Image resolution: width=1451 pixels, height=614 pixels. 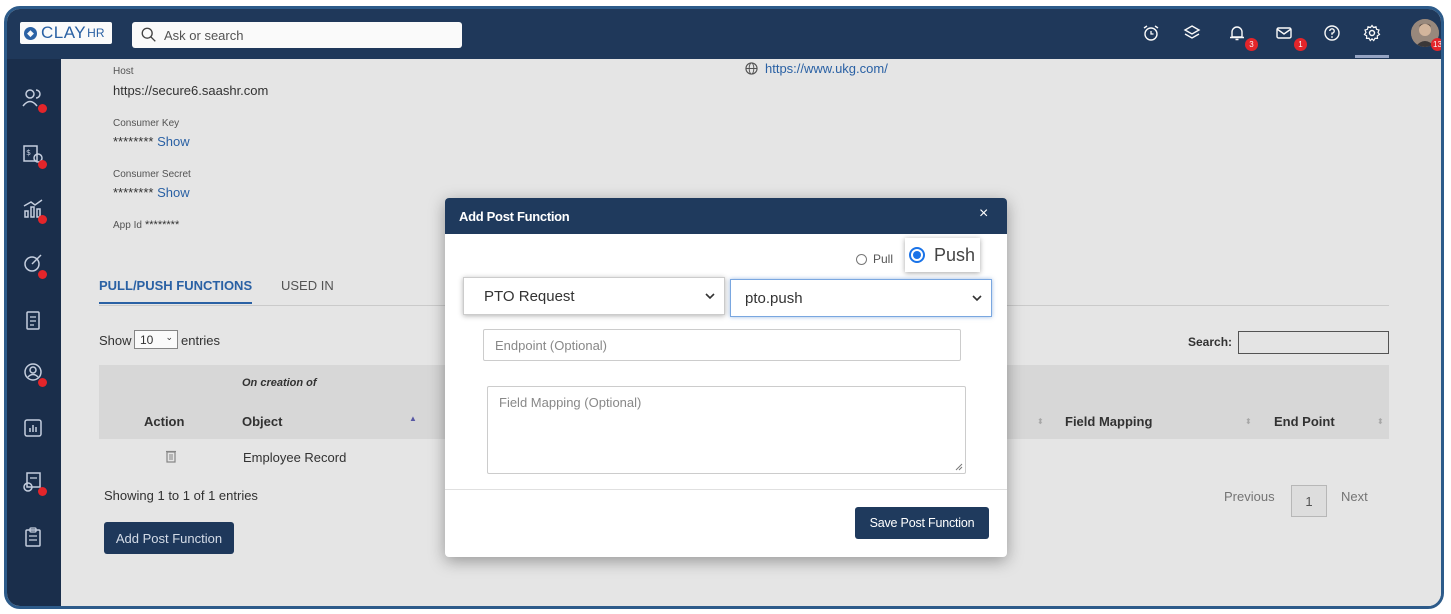 I want to click on radio-unchecked-icon, so click(x=861, y=259).